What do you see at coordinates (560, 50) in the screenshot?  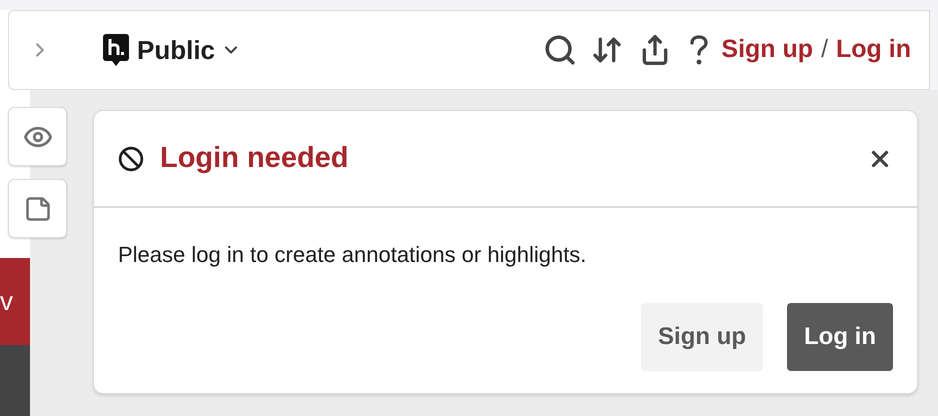 I see `search-icon` at bounding box center [560, 50].